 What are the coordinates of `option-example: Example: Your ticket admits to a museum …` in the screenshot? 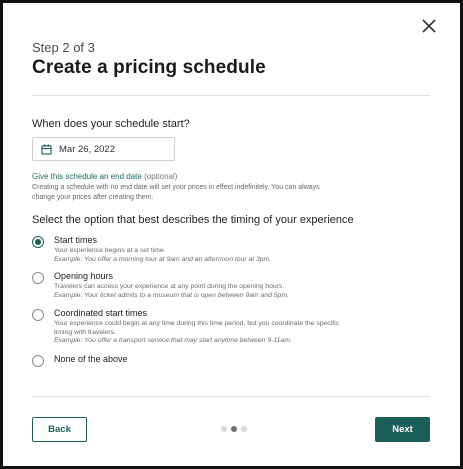 It's located at (171, 295).